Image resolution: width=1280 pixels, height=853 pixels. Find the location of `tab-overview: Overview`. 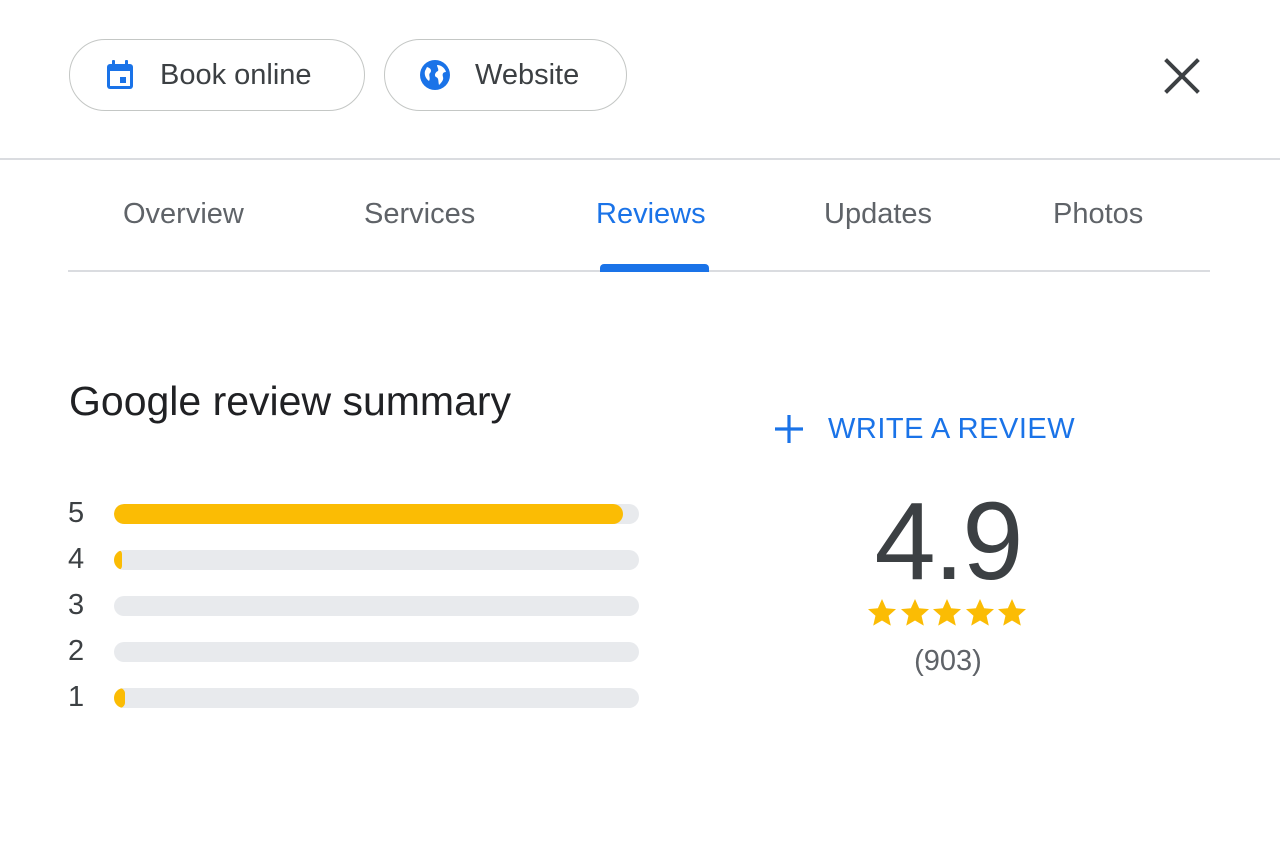

tab-overview: Overview is located at coordinates (183, 214).